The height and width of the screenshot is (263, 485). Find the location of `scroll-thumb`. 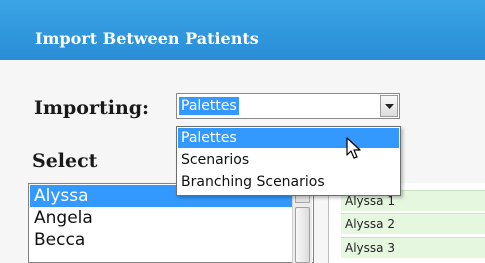

scroll-thumb is located at coordinates (302, 235).